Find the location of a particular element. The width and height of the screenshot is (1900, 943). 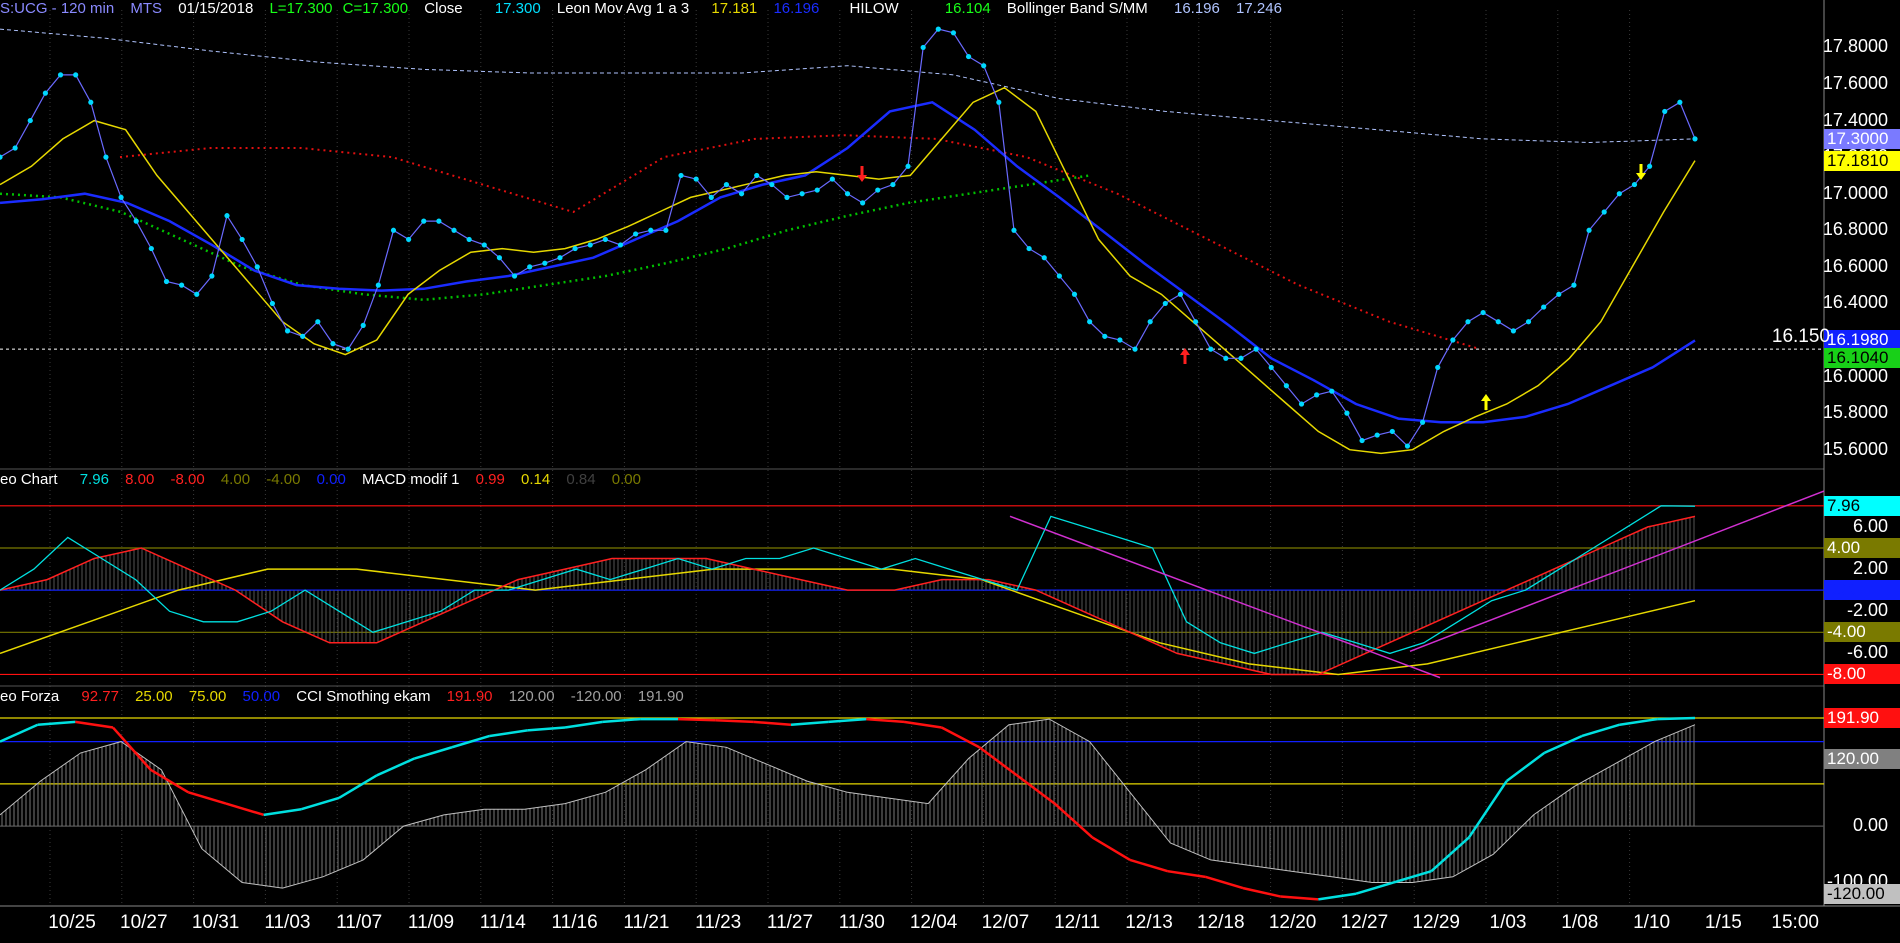

bollinger-band-line is located at coordinates (848, 86).